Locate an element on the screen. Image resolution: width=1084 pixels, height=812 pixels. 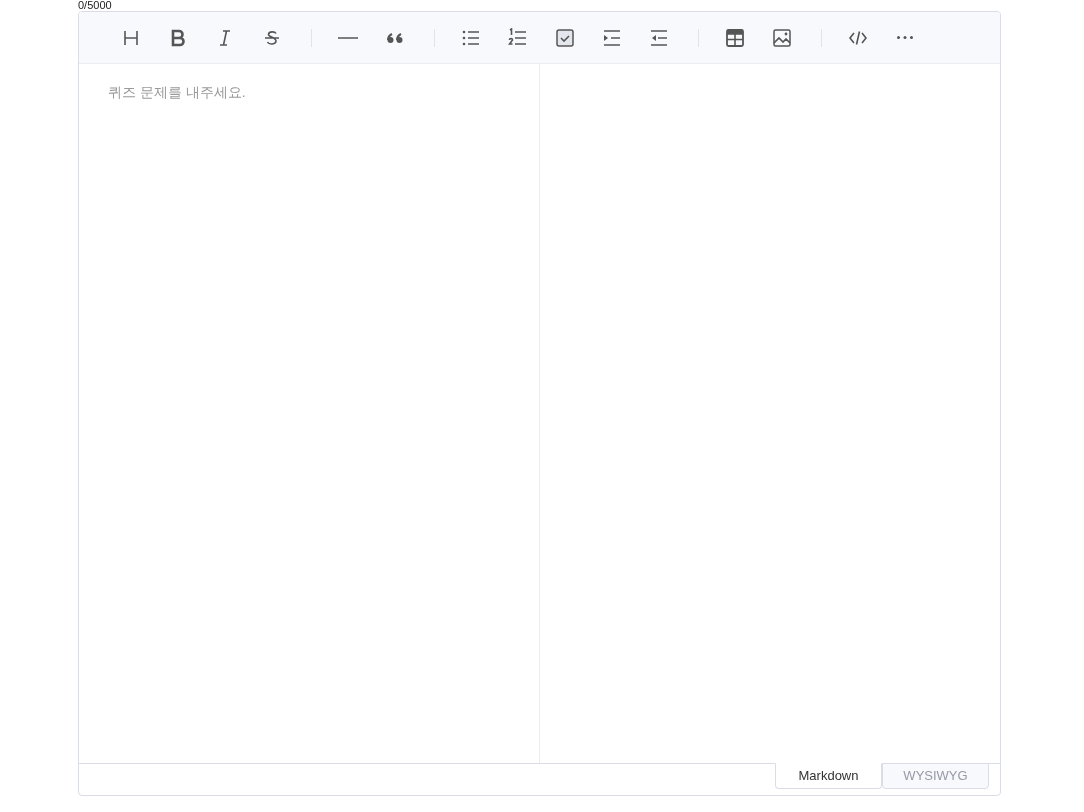
character-counter: 0/5000 is located at coordinates (95, 5).